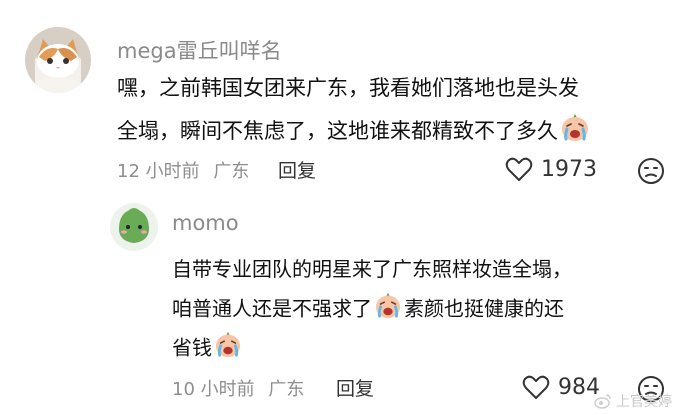 This screenshot has height=415, width=690. Describe the element at coordinates (602, 401) in the screenshot. I see `weibo-logo-icon` at that location.